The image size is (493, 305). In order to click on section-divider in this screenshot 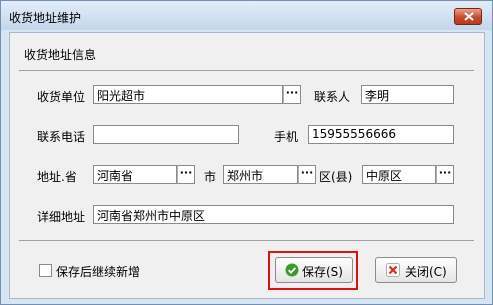, I will do `click(246, 70)`.